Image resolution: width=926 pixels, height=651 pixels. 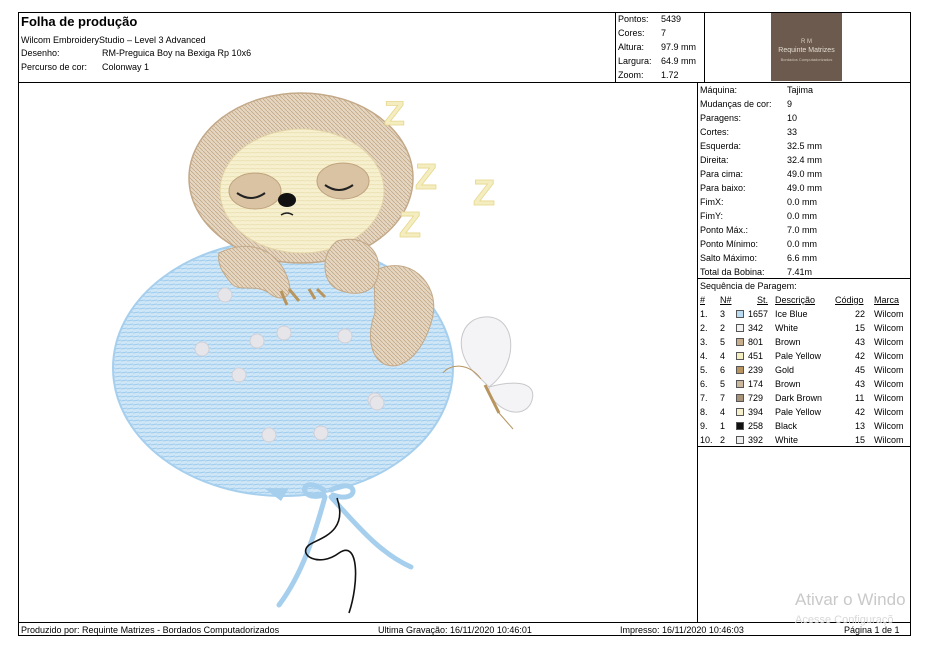 What do you see at coordinates (126, 67) in the screenshot?
I see `colorway-value: Colonway 1` at bounding box center [126, 67].